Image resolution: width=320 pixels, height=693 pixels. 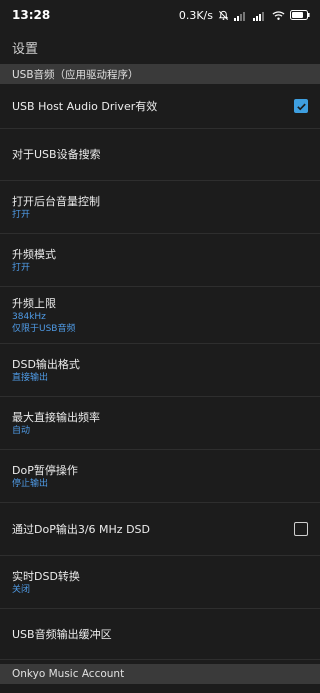 What do you see at coordinates (75, 74) in the screenshot?
I see `section-label: USB音频（应用驱动程序）` at bounding box center [75, 74].